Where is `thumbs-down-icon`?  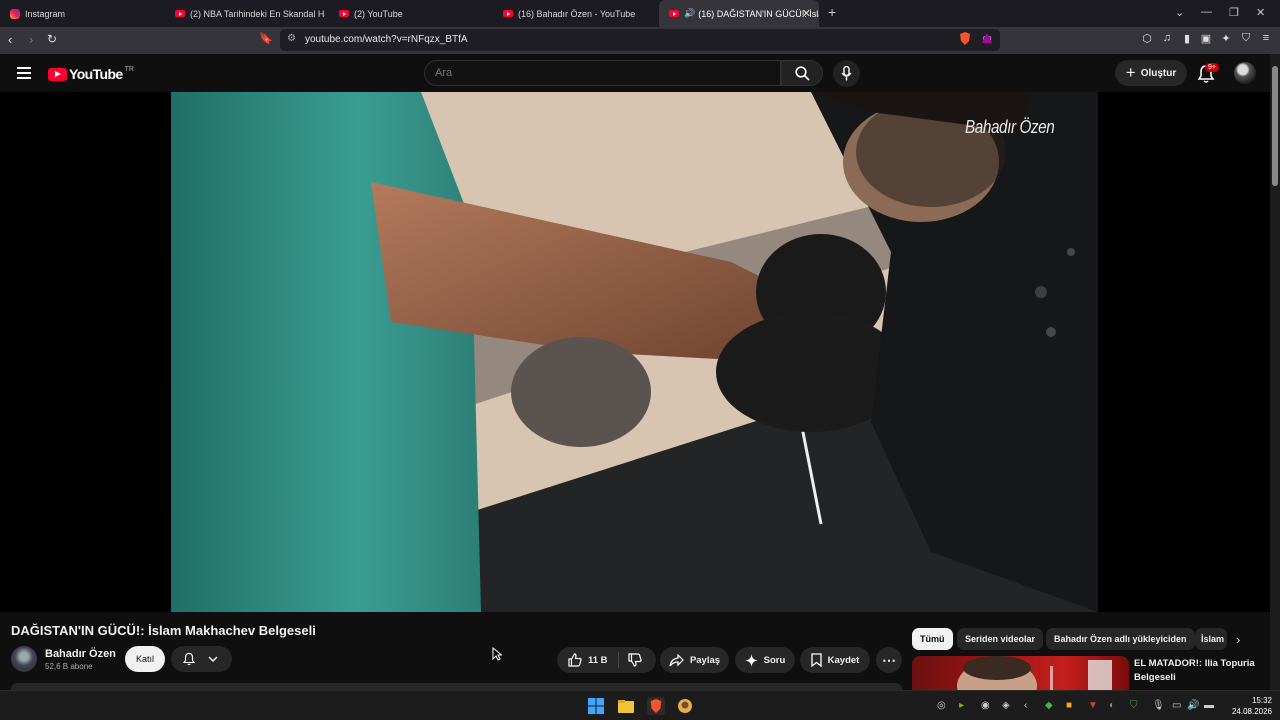 thumbs-down-icon is located at coordinates (635, 660).